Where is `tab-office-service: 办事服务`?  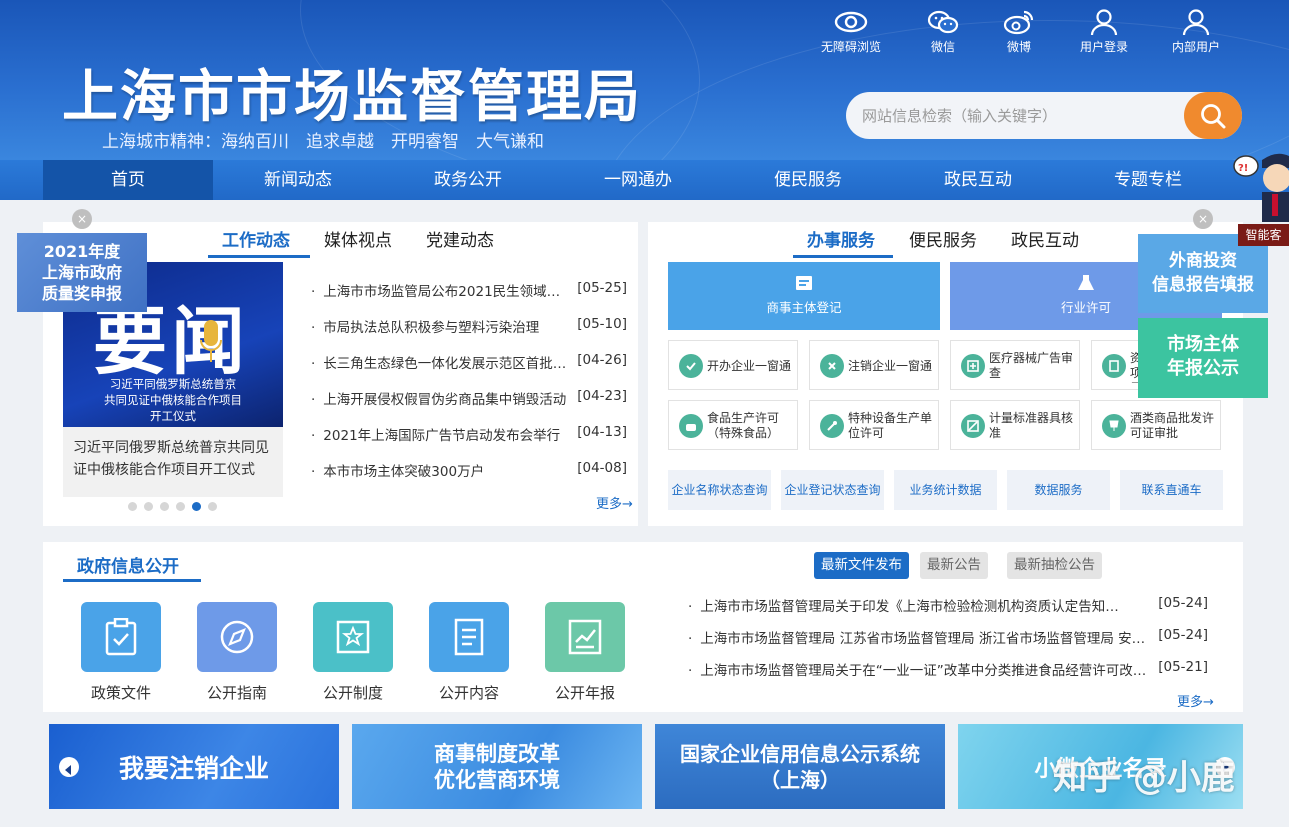
tab-office-service: 办事服务 is located at coordinates (841, 238).